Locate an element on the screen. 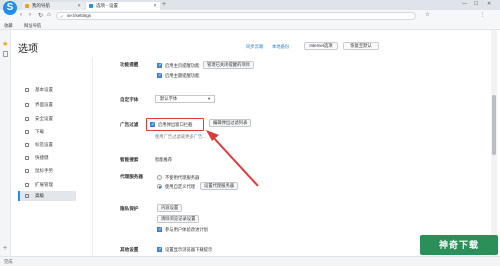 The height and width of the screenshot is (266, 500). advanced-icon is located at coordinates (27, 196).